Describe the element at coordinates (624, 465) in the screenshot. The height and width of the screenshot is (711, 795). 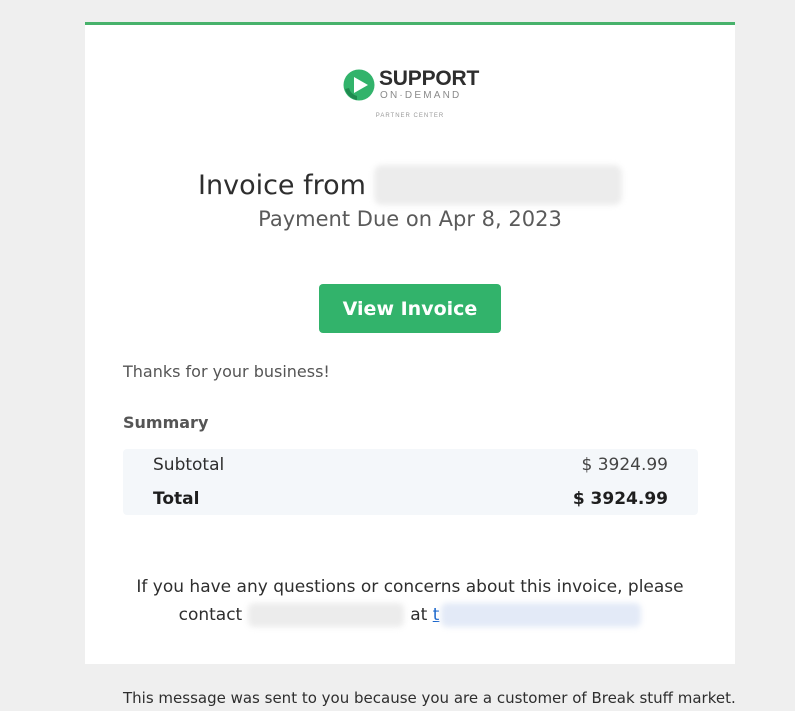
I see `subtotal-amount: $ 3924.99` at that location.